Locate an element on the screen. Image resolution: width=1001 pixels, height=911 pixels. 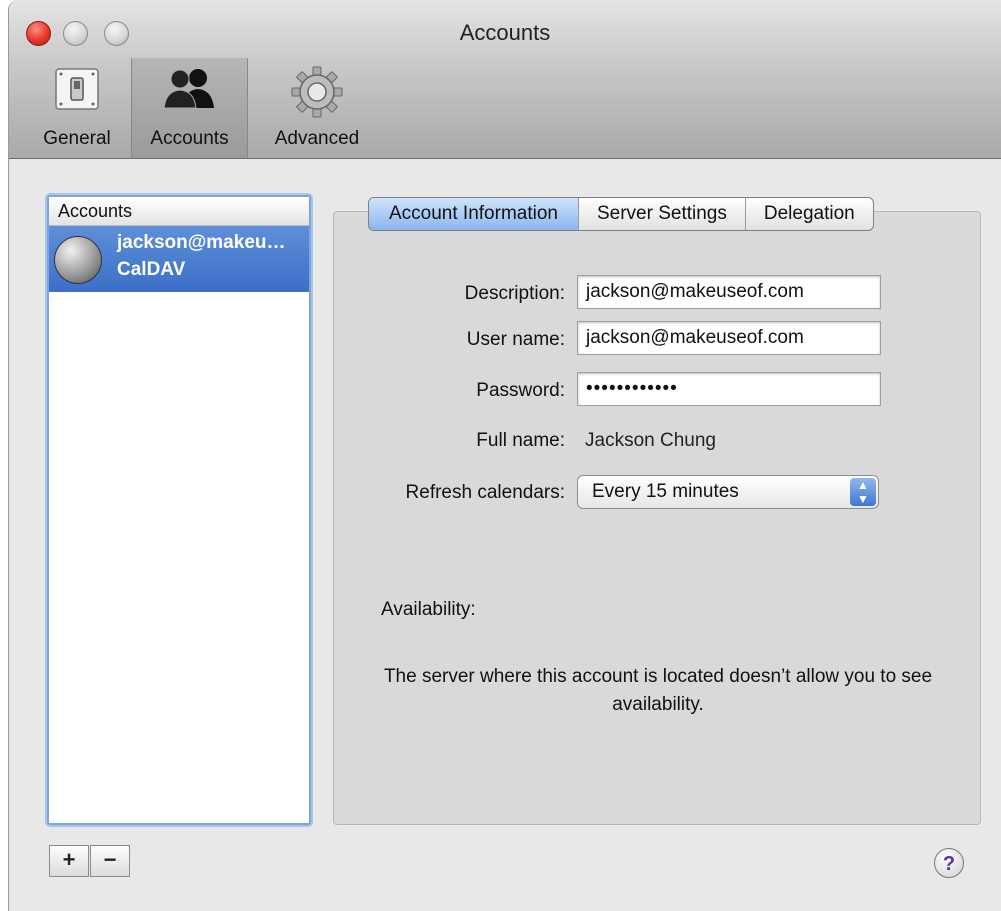
refresh-select: Every 15 minutes ▲ ▼ is located at coordinates (728, 492).